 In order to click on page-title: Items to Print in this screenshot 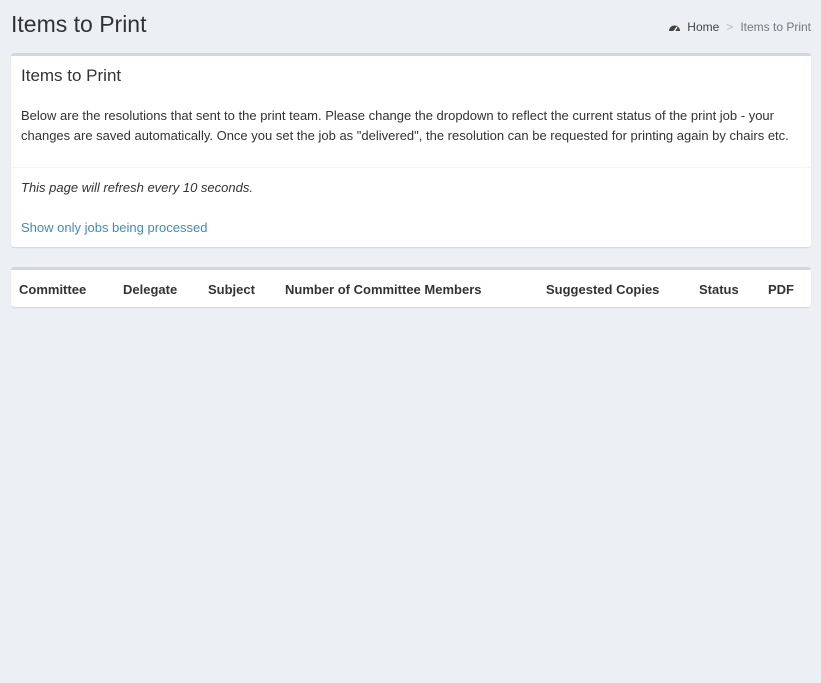, I will do `click(79, 24)`.